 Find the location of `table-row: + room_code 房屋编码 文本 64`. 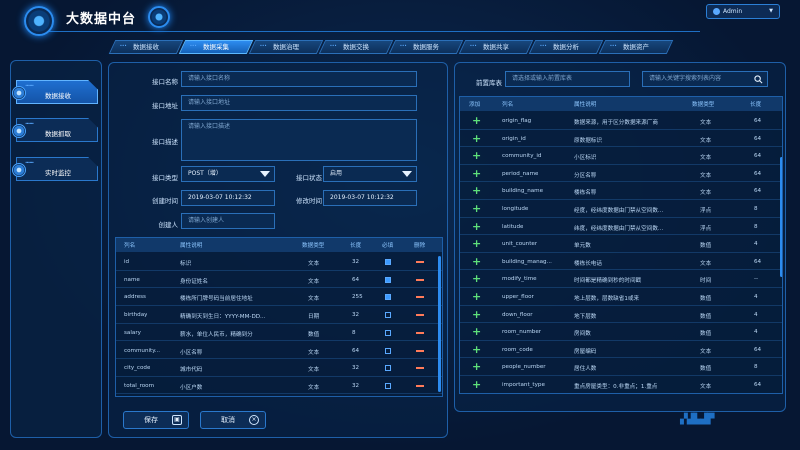

table-row: + room_code 房屋编码 文本 64 is located at coordinates (621, 350).